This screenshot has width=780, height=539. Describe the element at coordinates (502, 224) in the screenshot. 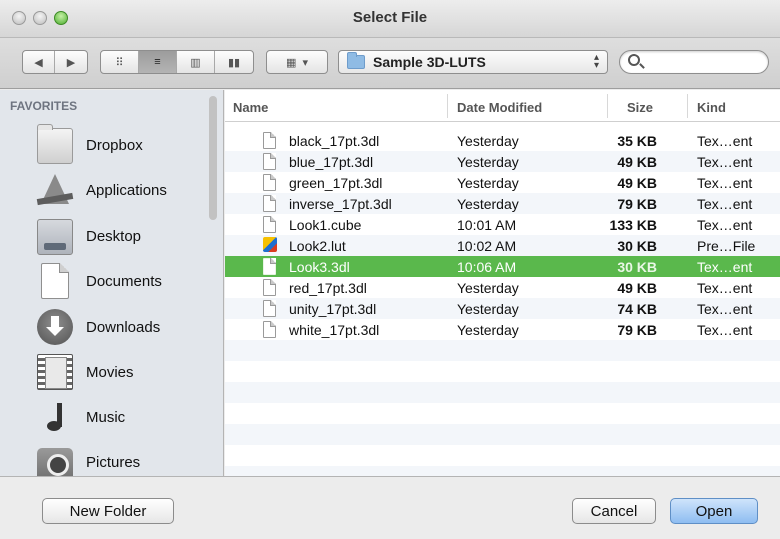

I see `file-row: Look1.cube 10:01 AM 133 KB Tex…ent` at that location.